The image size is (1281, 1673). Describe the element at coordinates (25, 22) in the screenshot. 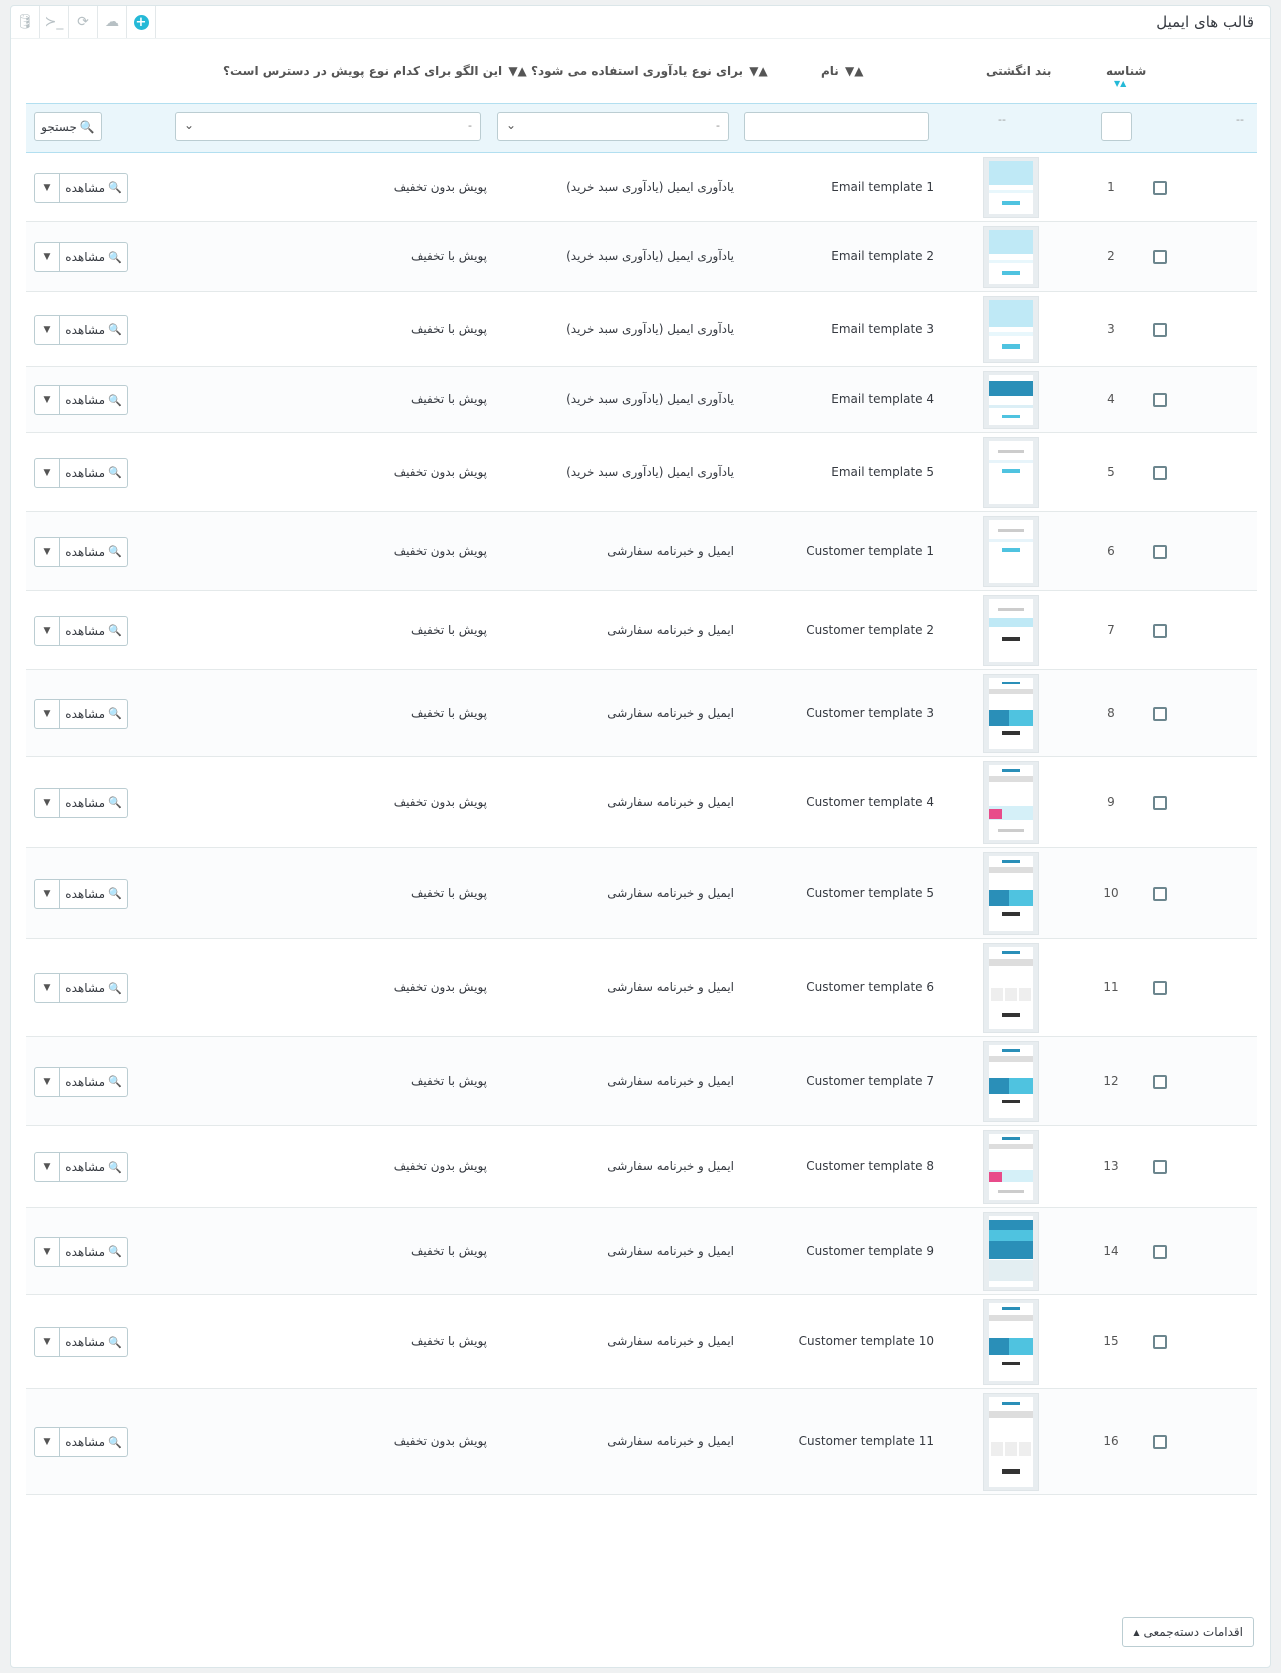

I see `database-icon: 🛢` at that location.